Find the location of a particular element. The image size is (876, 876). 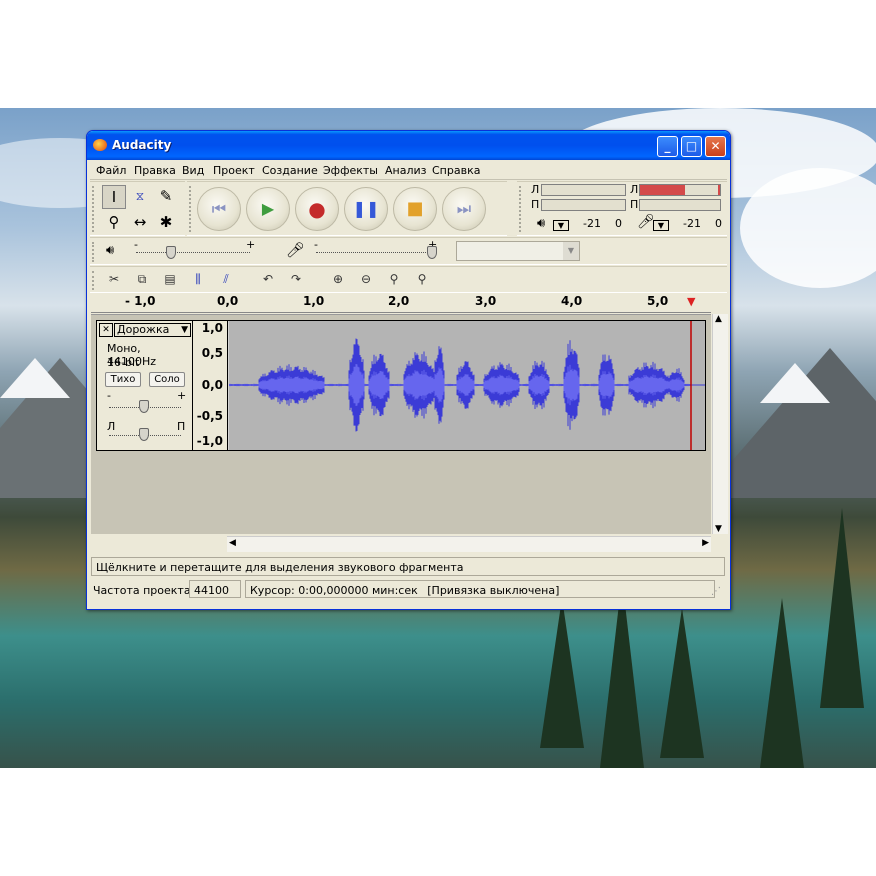

tools-toolbar: I ⧖ ✎ ⚲ ↔ ✱ is located at coordinates (137, 208).